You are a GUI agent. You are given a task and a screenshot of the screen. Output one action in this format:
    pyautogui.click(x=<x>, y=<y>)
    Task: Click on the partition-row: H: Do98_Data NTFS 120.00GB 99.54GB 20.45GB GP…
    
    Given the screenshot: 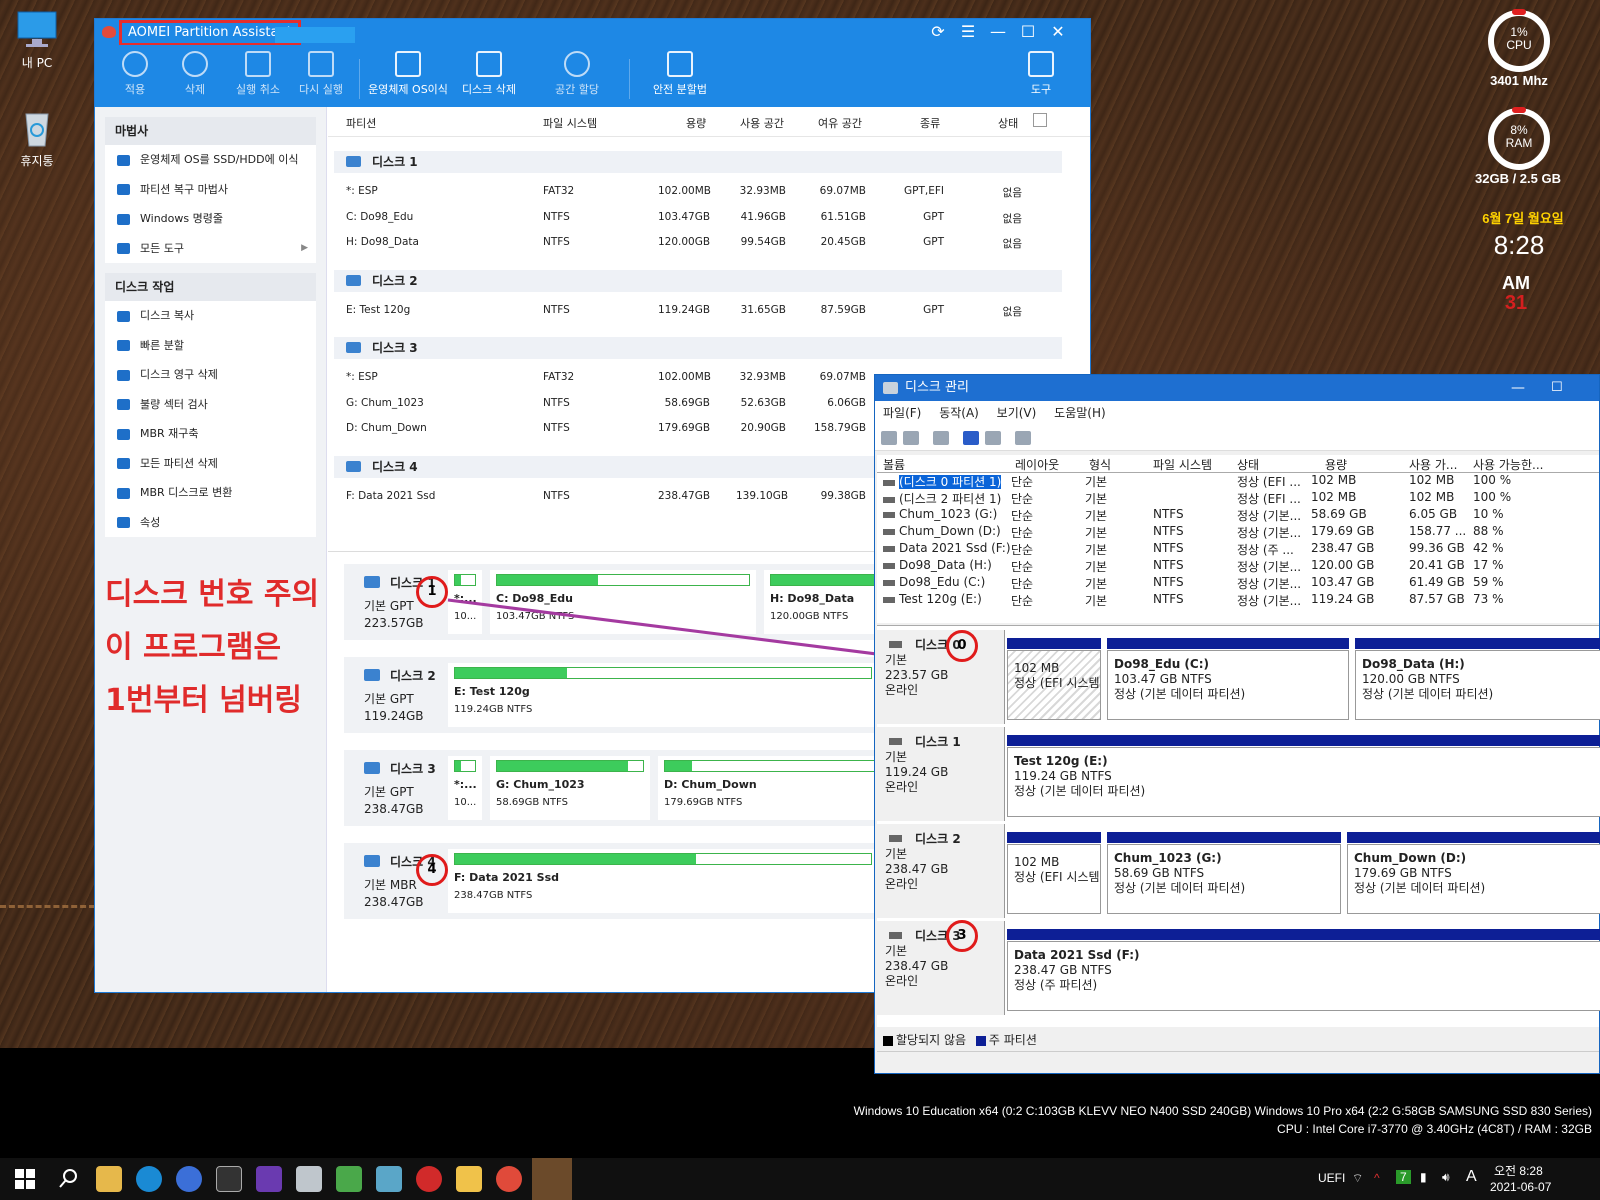 What is the action you would take?
    pyautogui.click(x=709, y=243)
    